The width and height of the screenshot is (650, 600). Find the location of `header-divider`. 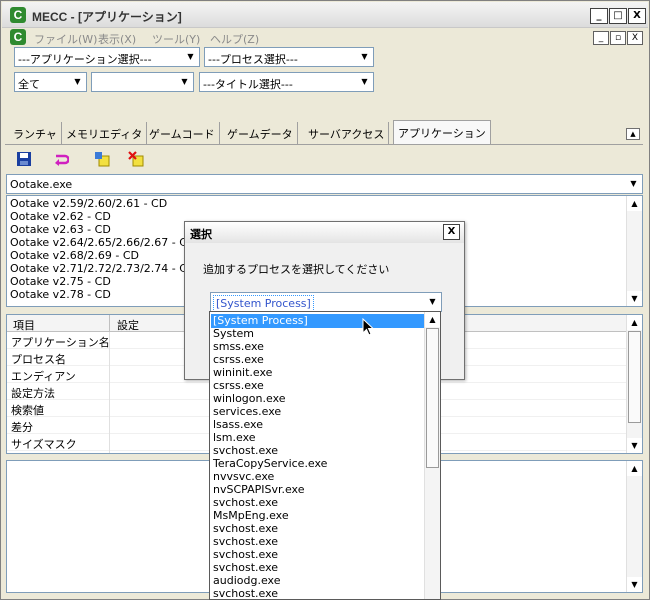

header-divider is located at coordinates (109, 323).